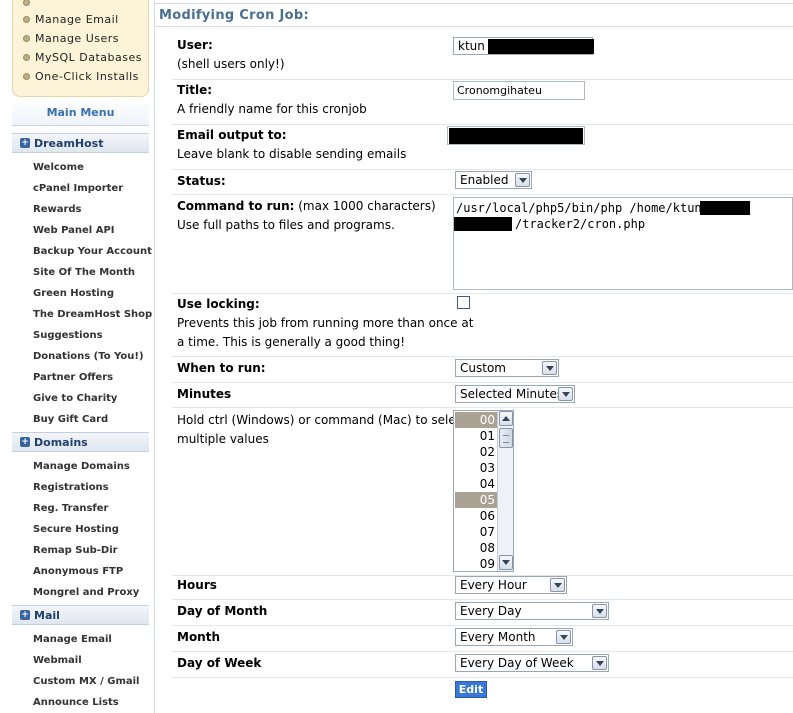  Describe the element at coordinates (74, 231) in the screenshot. I see `menu-link-web-panel-api: Web Panel API` at that location.